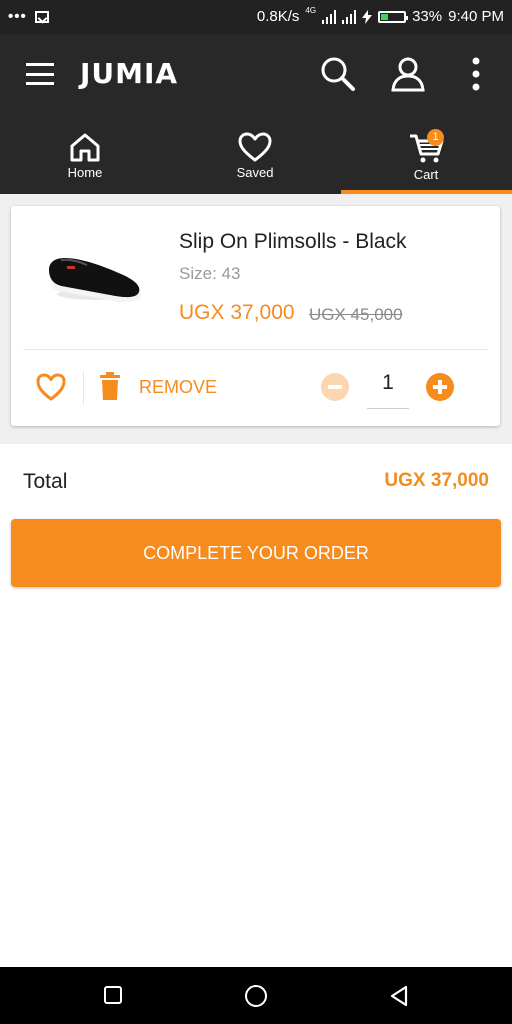 The image size is (512, 1024). What do you see at coordinates (338, 74) in the screenshot?
I see `search-icon` at bounding box center [338, 74].